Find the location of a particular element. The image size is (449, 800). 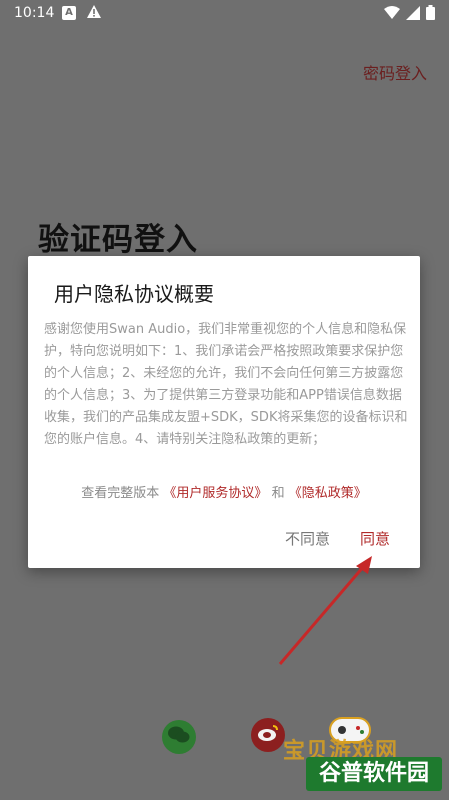

password-login-link: 密码登入 is located at coordinates (395, 72).